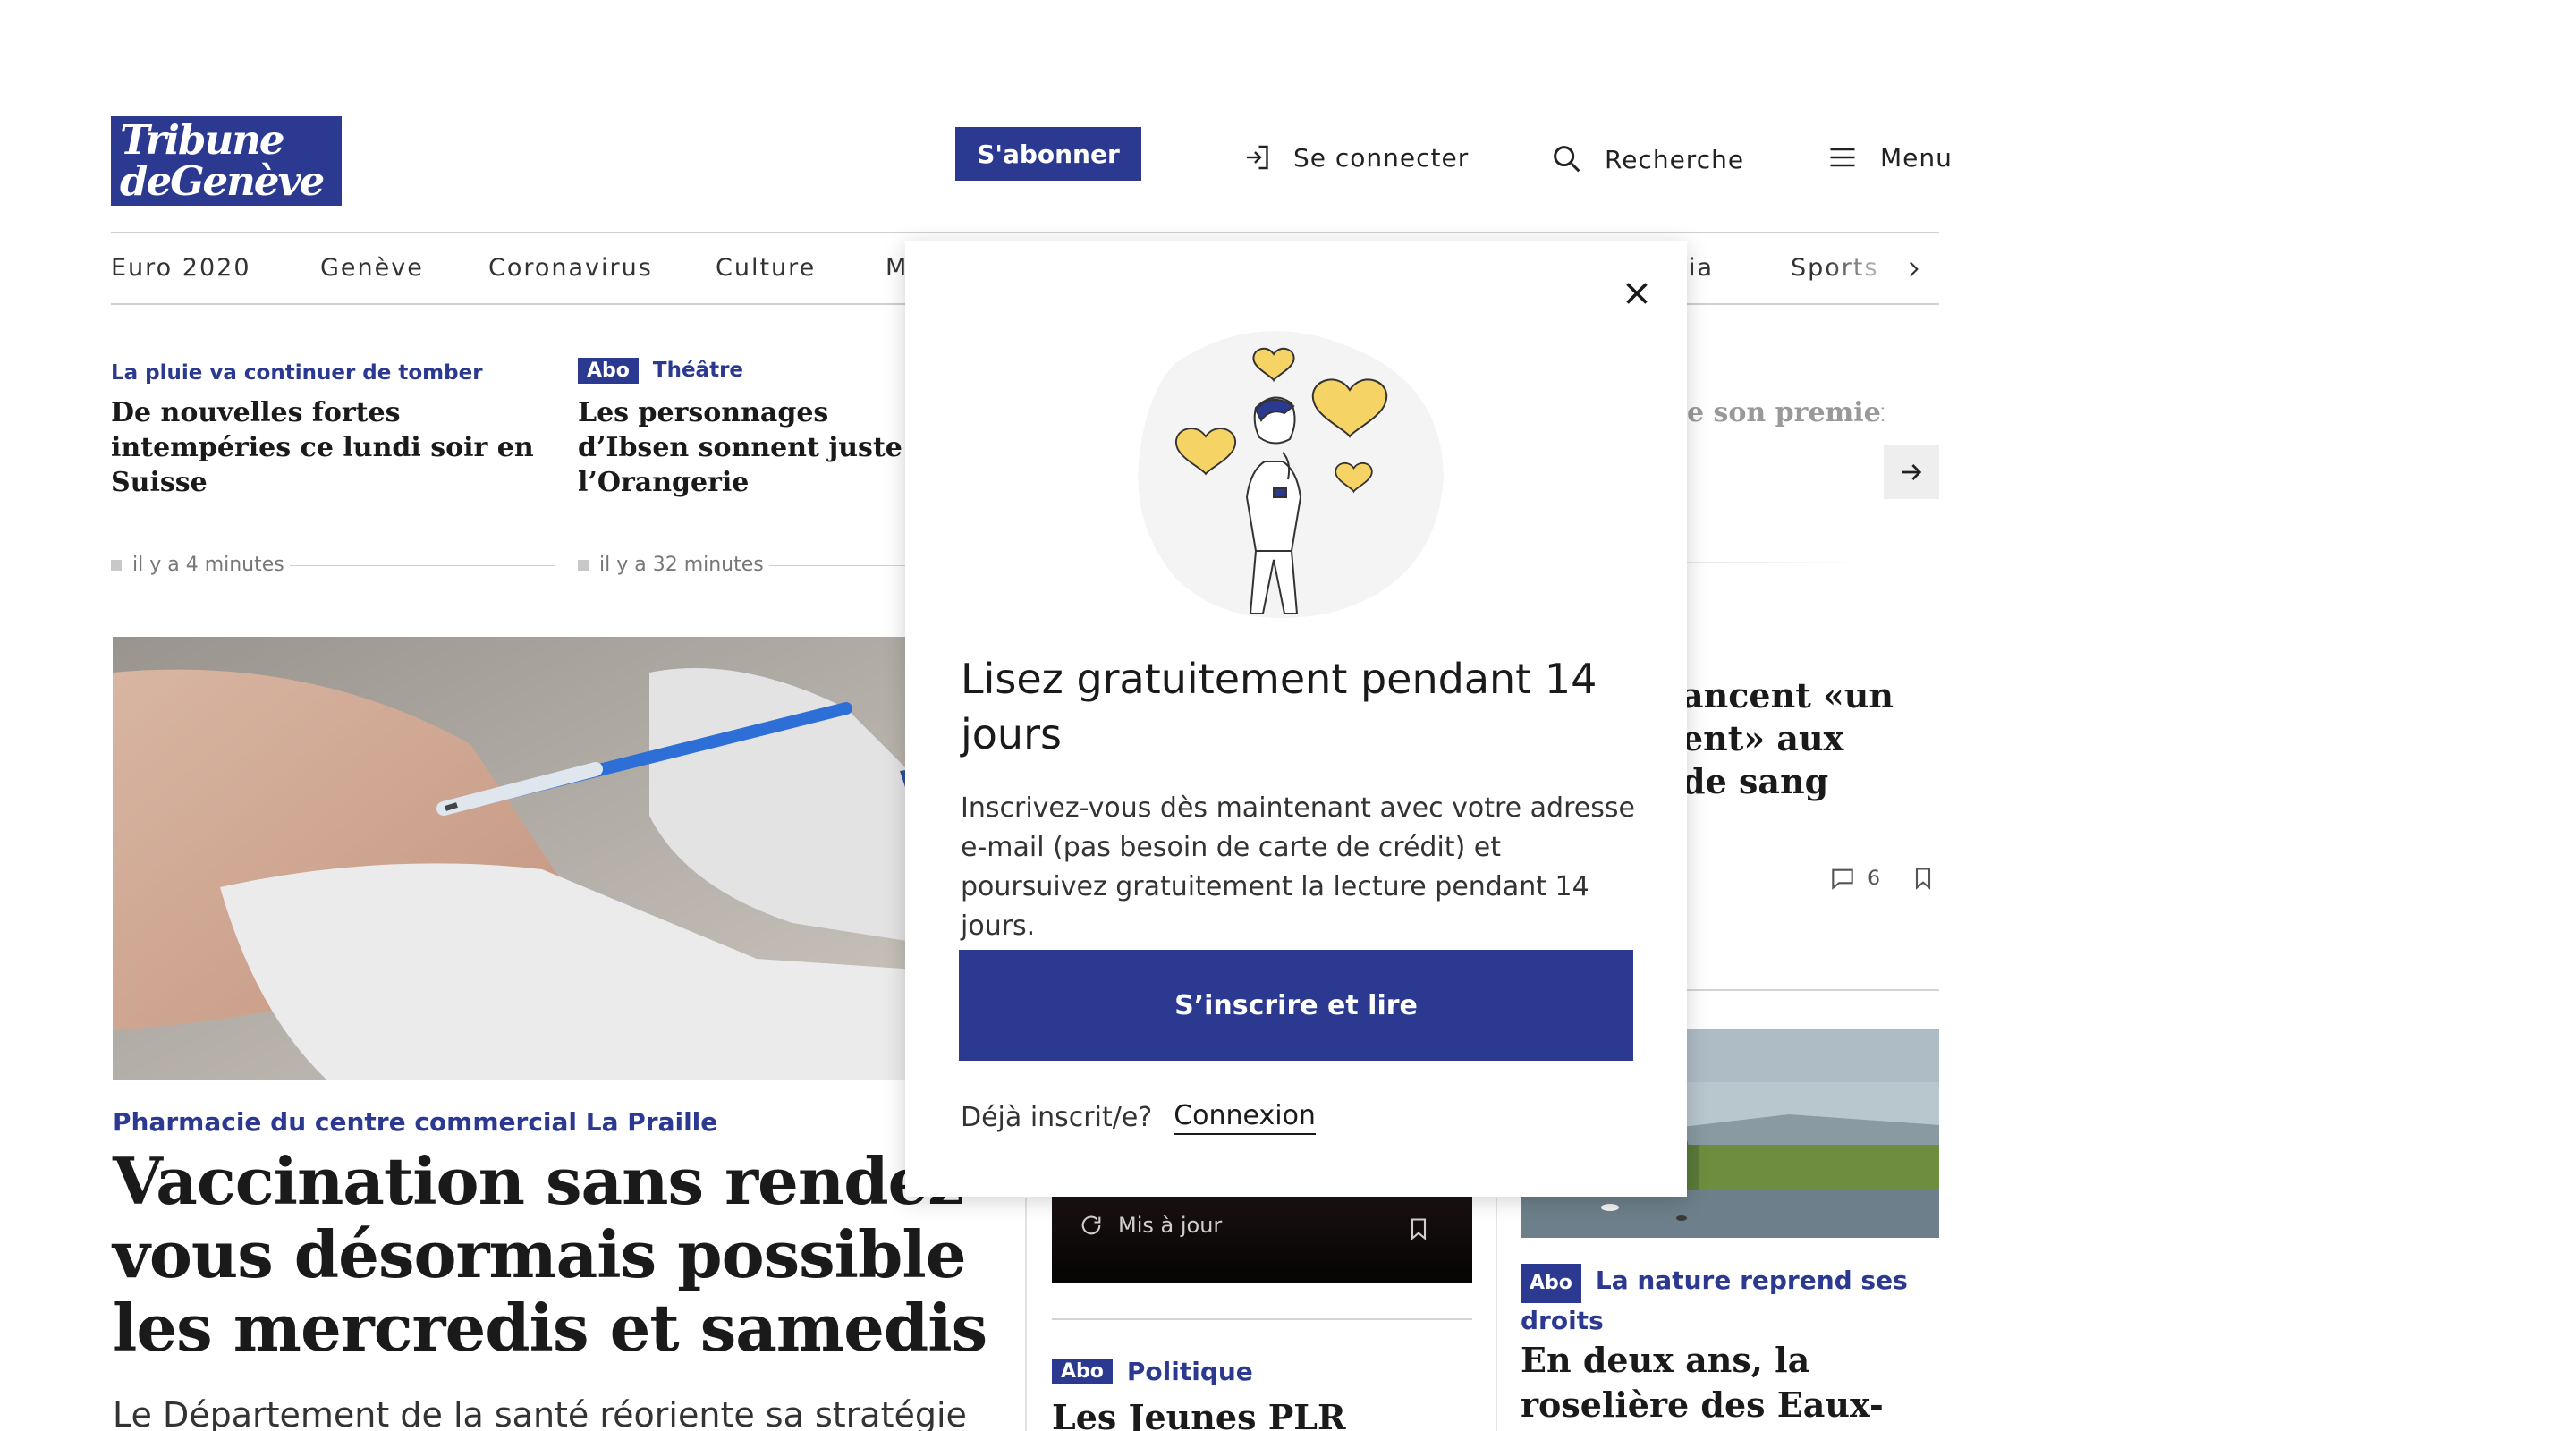  Describe the element at coordinates (297, 373) in the screenshot. I see `ticker-kicker: La pluie va continuer de tomber` at that location.